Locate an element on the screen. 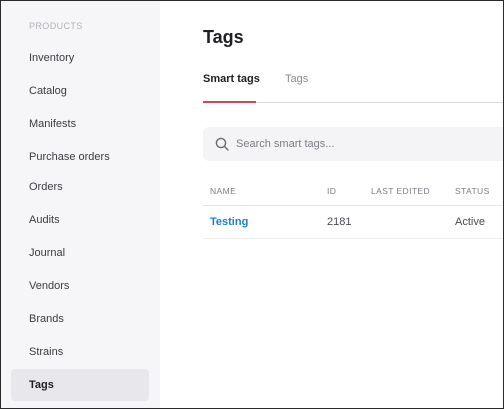 This screenshot has width=504, height=409. search-icon is located at coordinates (222, 144).